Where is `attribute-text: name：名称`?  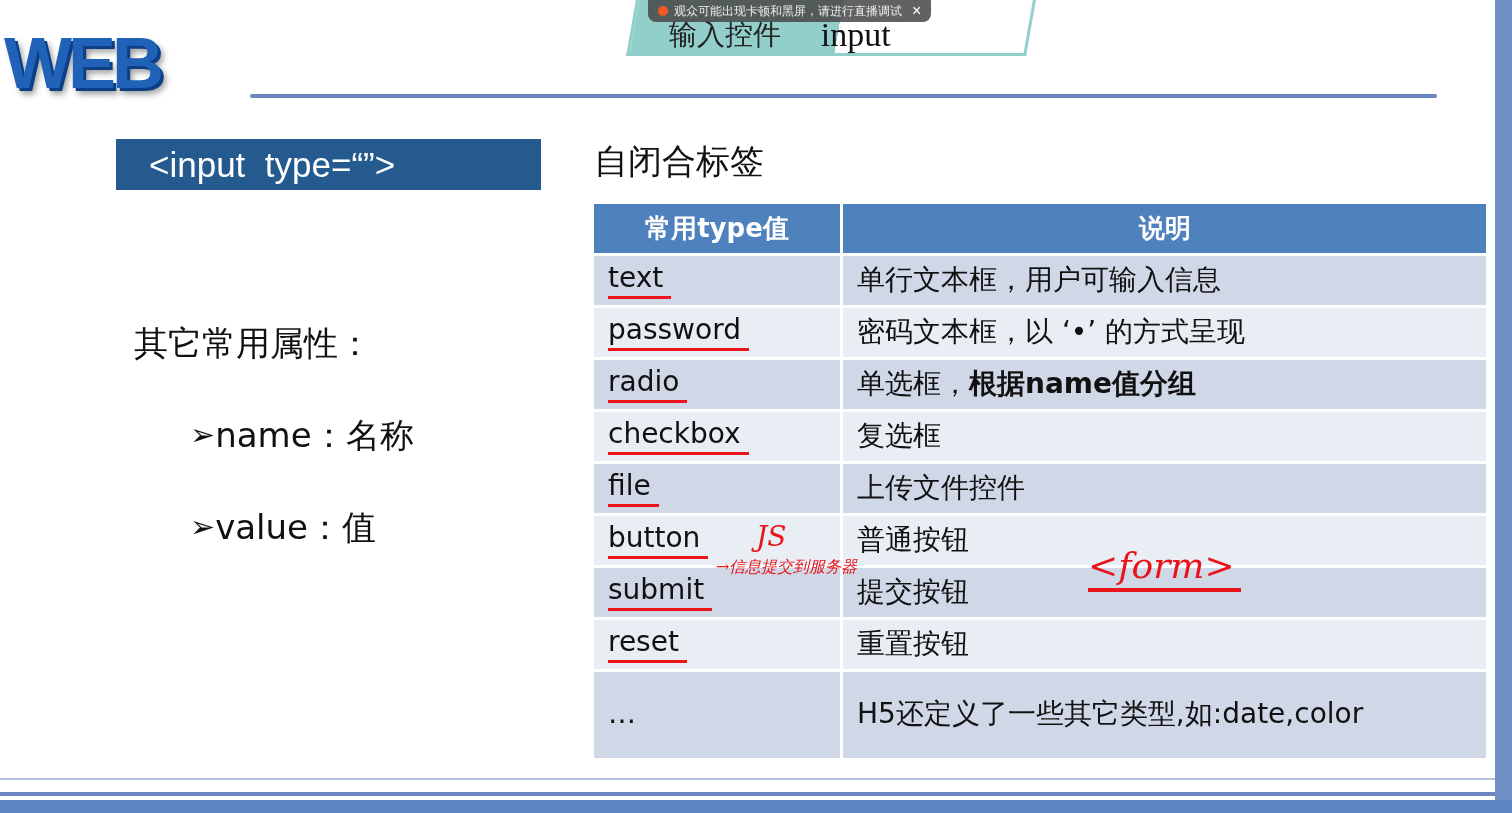 attribute-text: name：名称 is located at coordinates (314, 435).